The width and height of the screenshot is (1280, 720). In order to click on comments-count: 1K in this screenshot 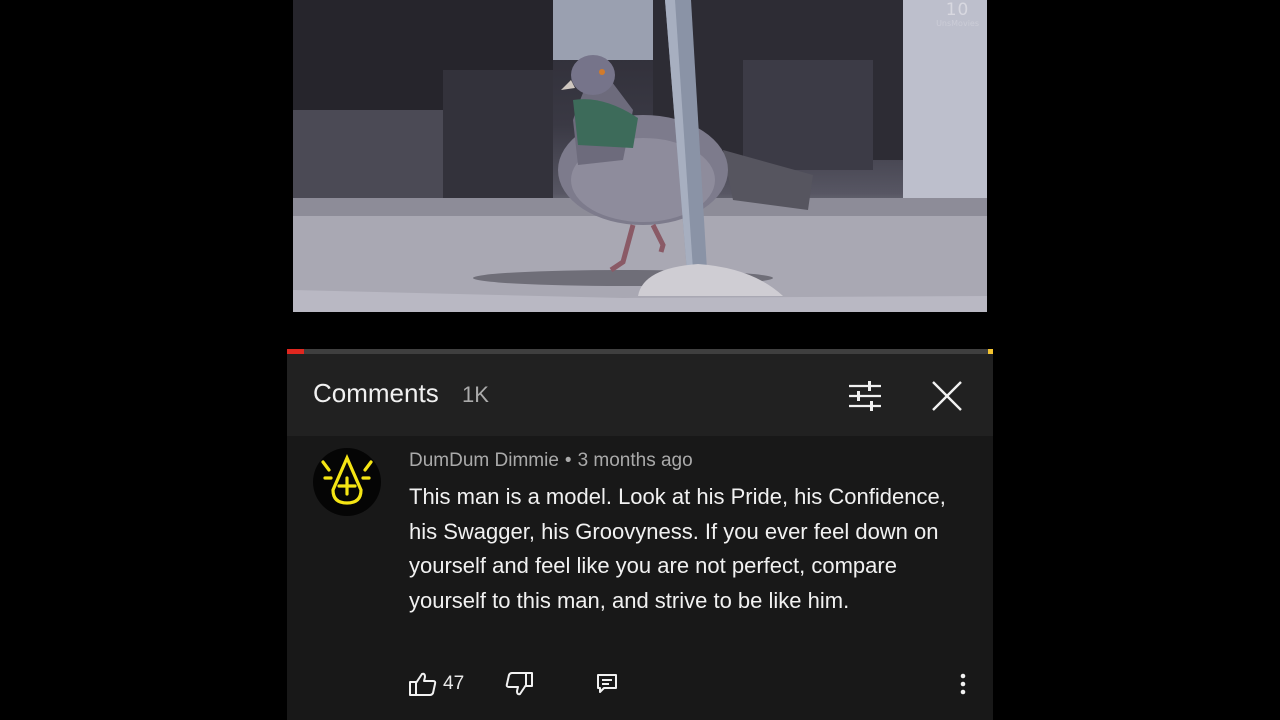, I will do `click(475, 394)`.